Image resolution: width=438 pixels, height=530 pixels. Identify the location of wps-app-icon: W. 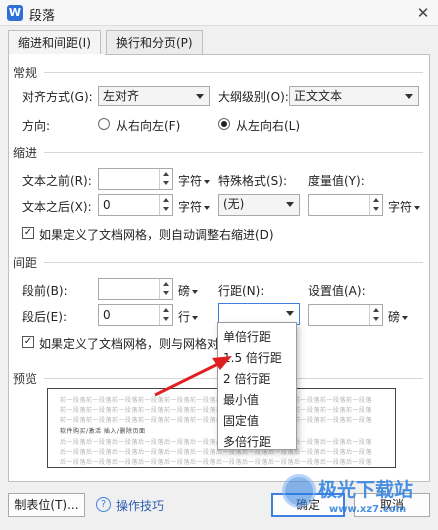
(15, 13).